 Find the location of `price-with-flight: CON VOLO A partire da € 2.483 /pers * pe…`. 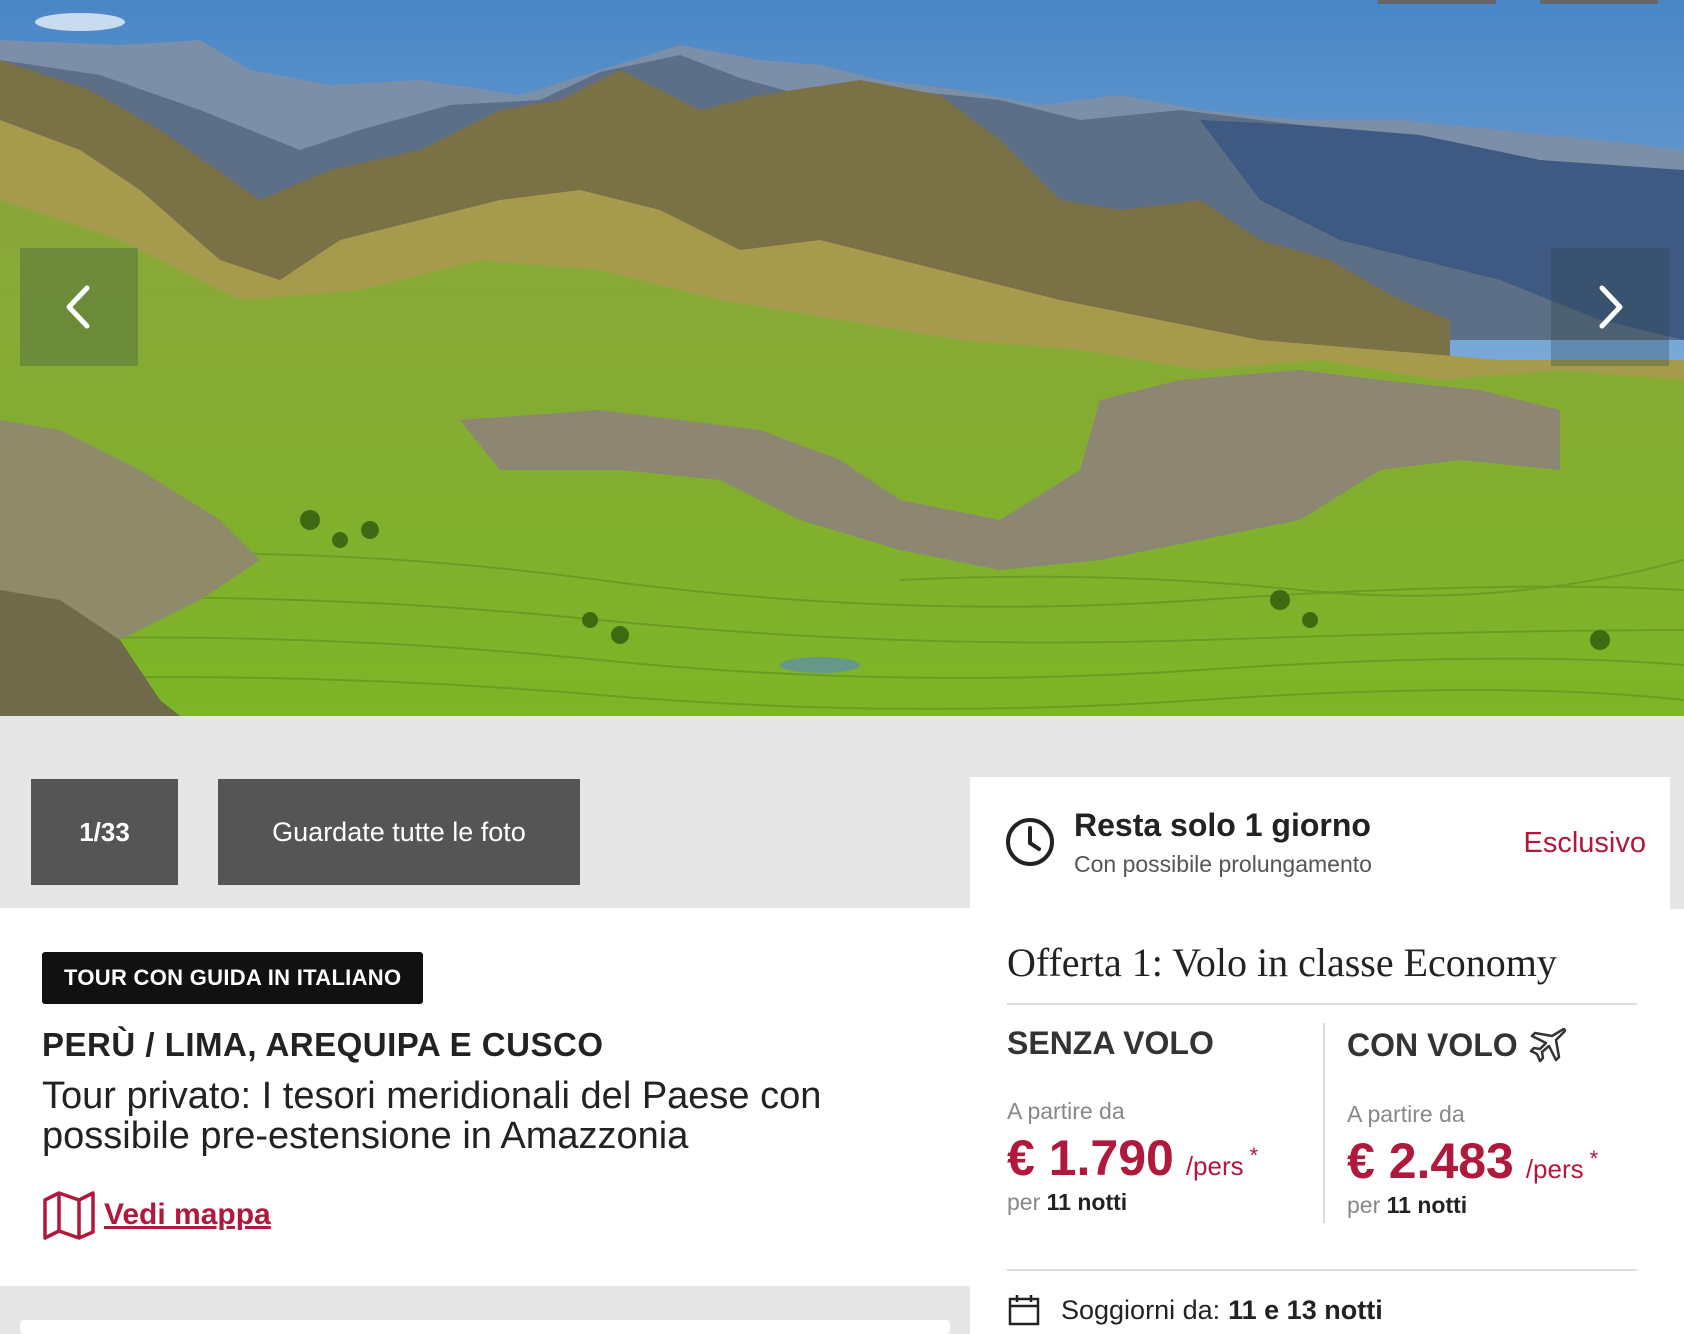

price-with-flight: CON VOLO A partire da € 2.483 /pers * pe… is located at coordinates (1507, 1122).